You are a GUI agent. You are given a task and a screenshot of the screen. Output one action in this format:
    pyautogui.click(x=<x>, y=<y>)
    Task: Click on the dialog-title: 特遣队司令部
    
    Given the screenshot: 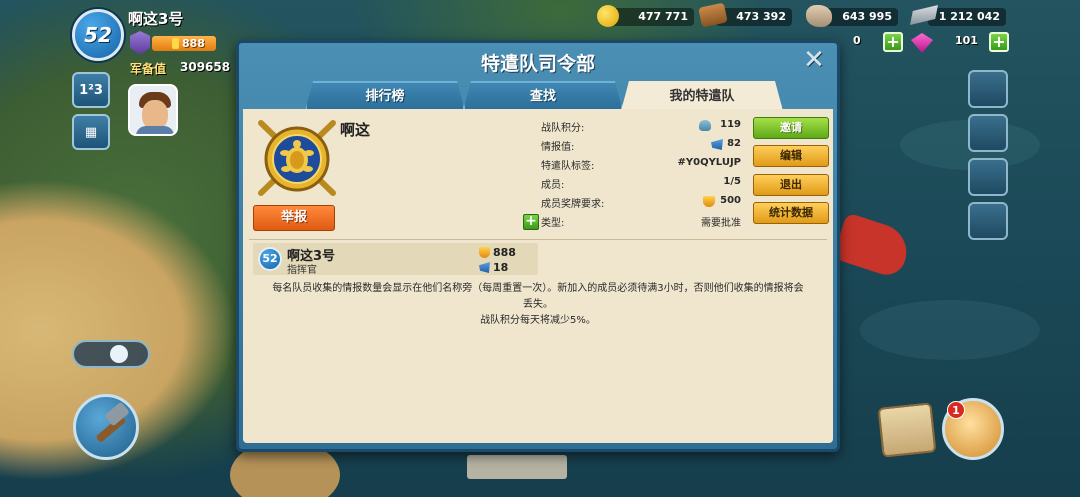 What is the action you would take?
    pyautogui.click(x=537, y=64)
    